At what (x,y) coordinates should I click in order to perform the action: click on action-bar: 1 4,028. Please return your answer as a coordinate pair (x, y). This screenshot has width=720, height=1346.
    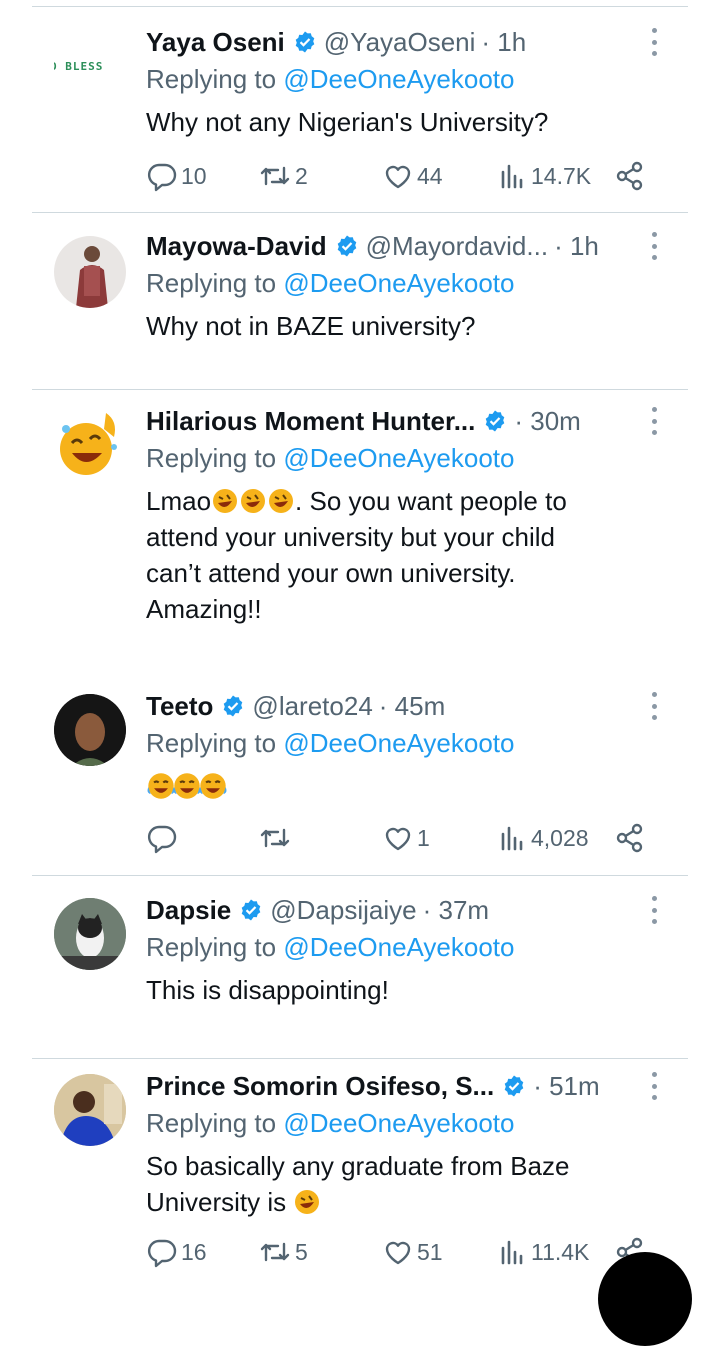
    Looking at the image, I should click on (401, 838).